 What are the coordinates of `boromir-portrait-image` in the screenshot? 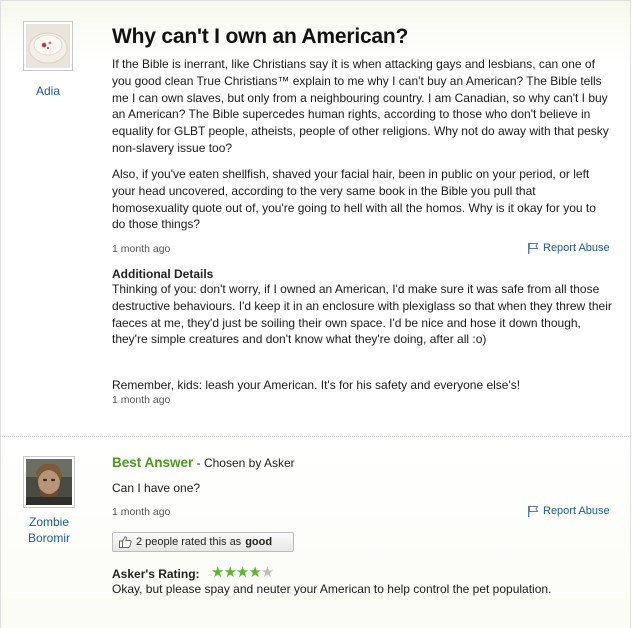 It's located at (49, 482).